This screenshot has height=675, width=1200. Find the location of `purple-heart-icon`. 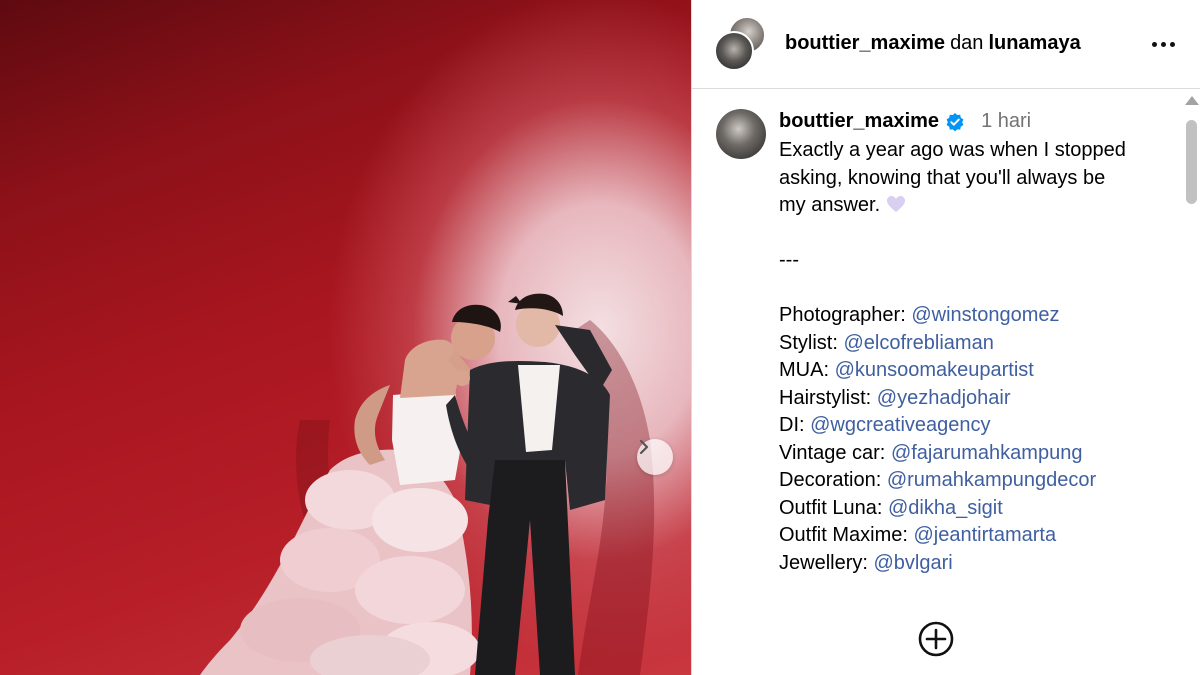

purple-heart-icon is located at coordinates (896, 204).